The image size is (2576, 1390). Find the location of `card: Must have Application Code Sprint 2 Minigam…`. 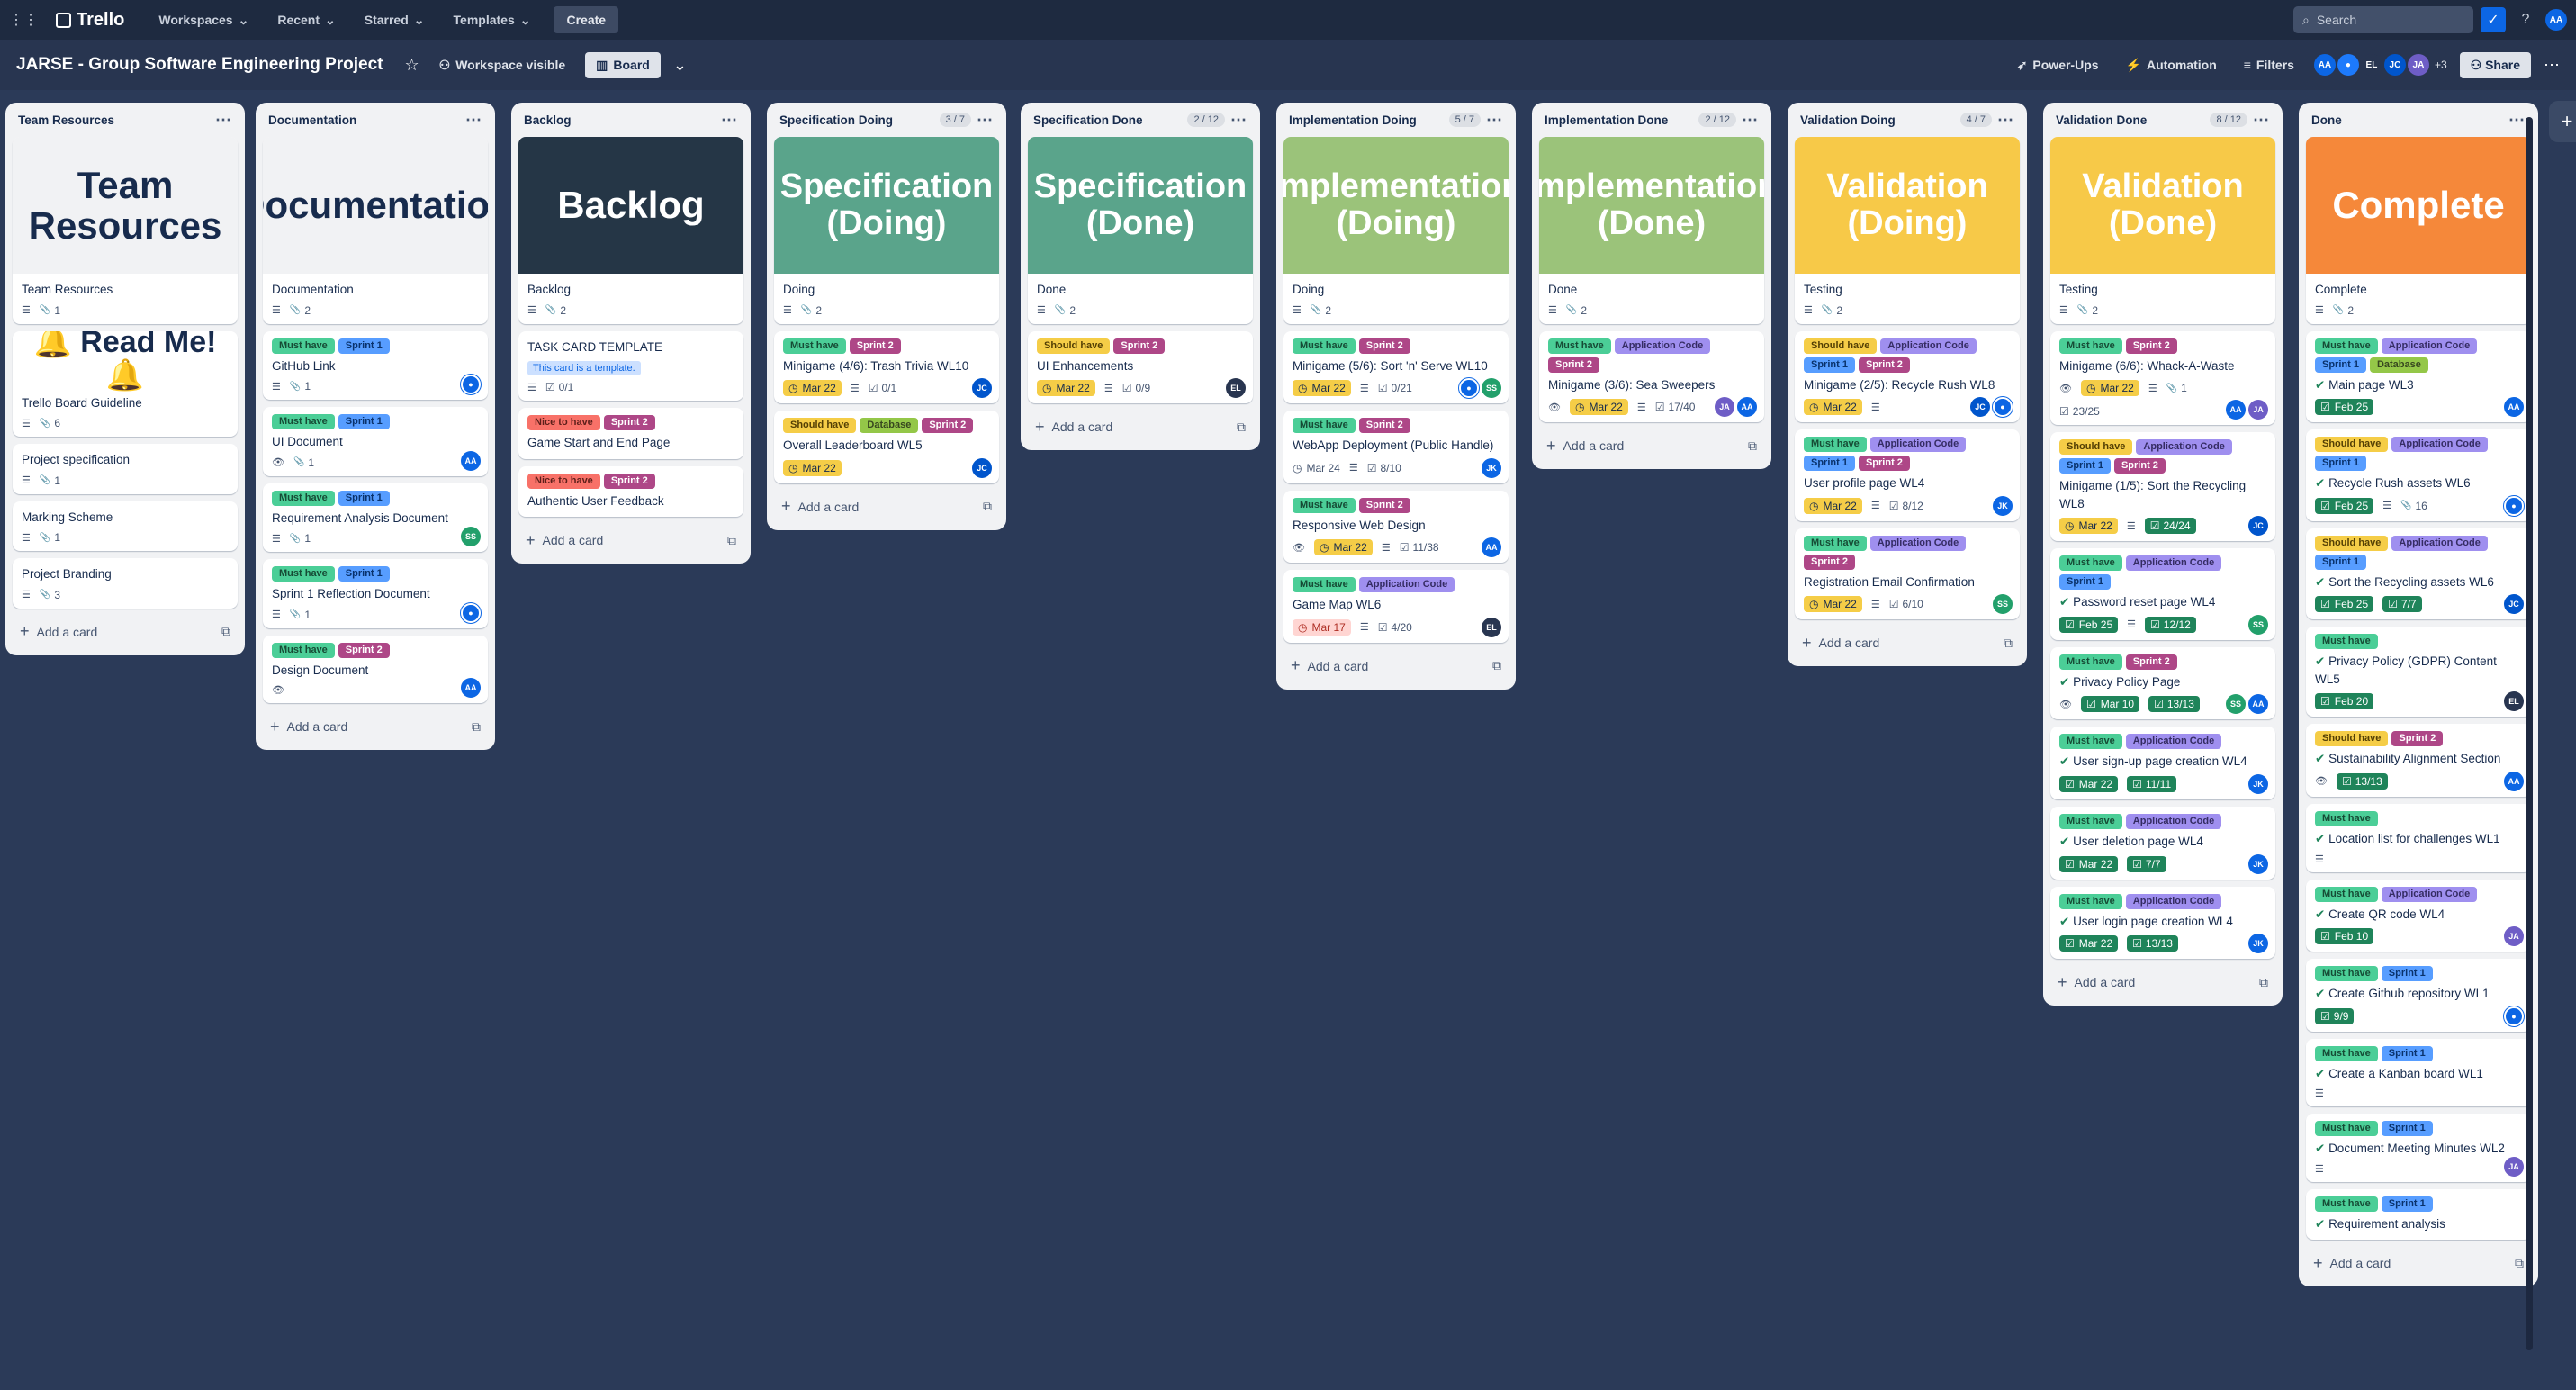

card: Must have Application Code Sprint 2 Minigam… is located at coordinates (1651, 376).